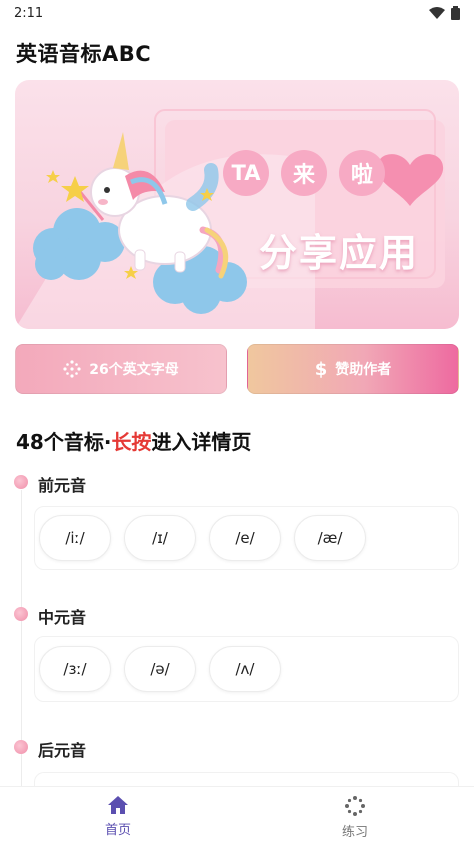 The image size is (474, 844). What do you see at coordinates (62, 750) in the screenshot?
I see `group-title-back-vowels: 后元音` at bounding box center [62, 750].